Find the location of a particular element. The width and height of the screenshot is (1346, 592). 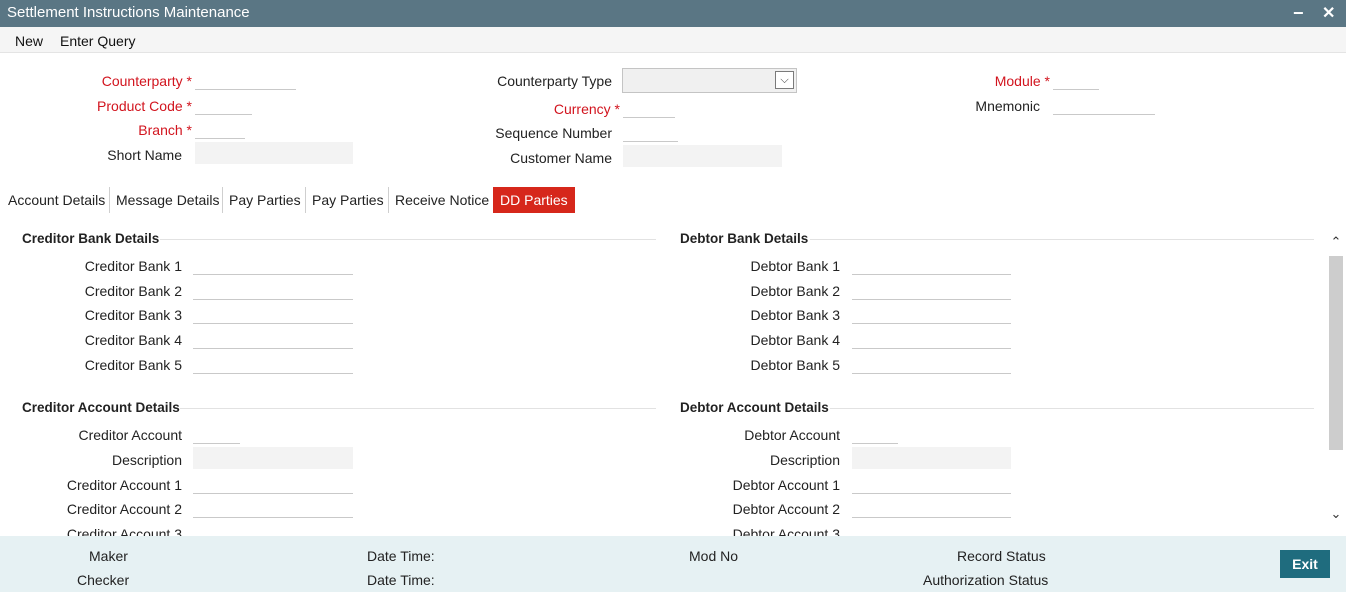

debtor-bank-5-label: Debtor Bank 5 is located at coordinates (795, 365).